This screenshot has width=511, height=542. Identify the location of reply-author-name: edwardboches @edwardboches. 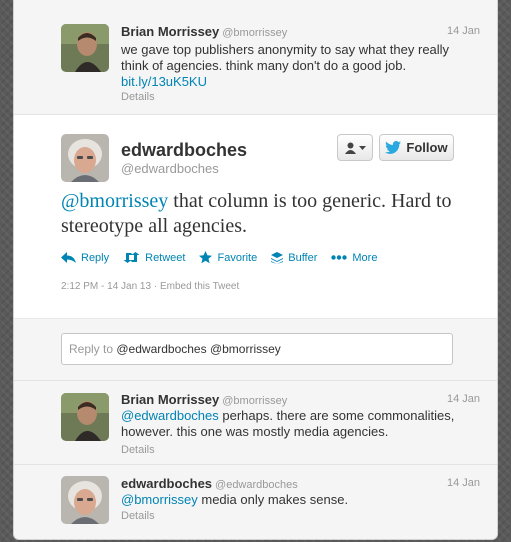
(209, 483).